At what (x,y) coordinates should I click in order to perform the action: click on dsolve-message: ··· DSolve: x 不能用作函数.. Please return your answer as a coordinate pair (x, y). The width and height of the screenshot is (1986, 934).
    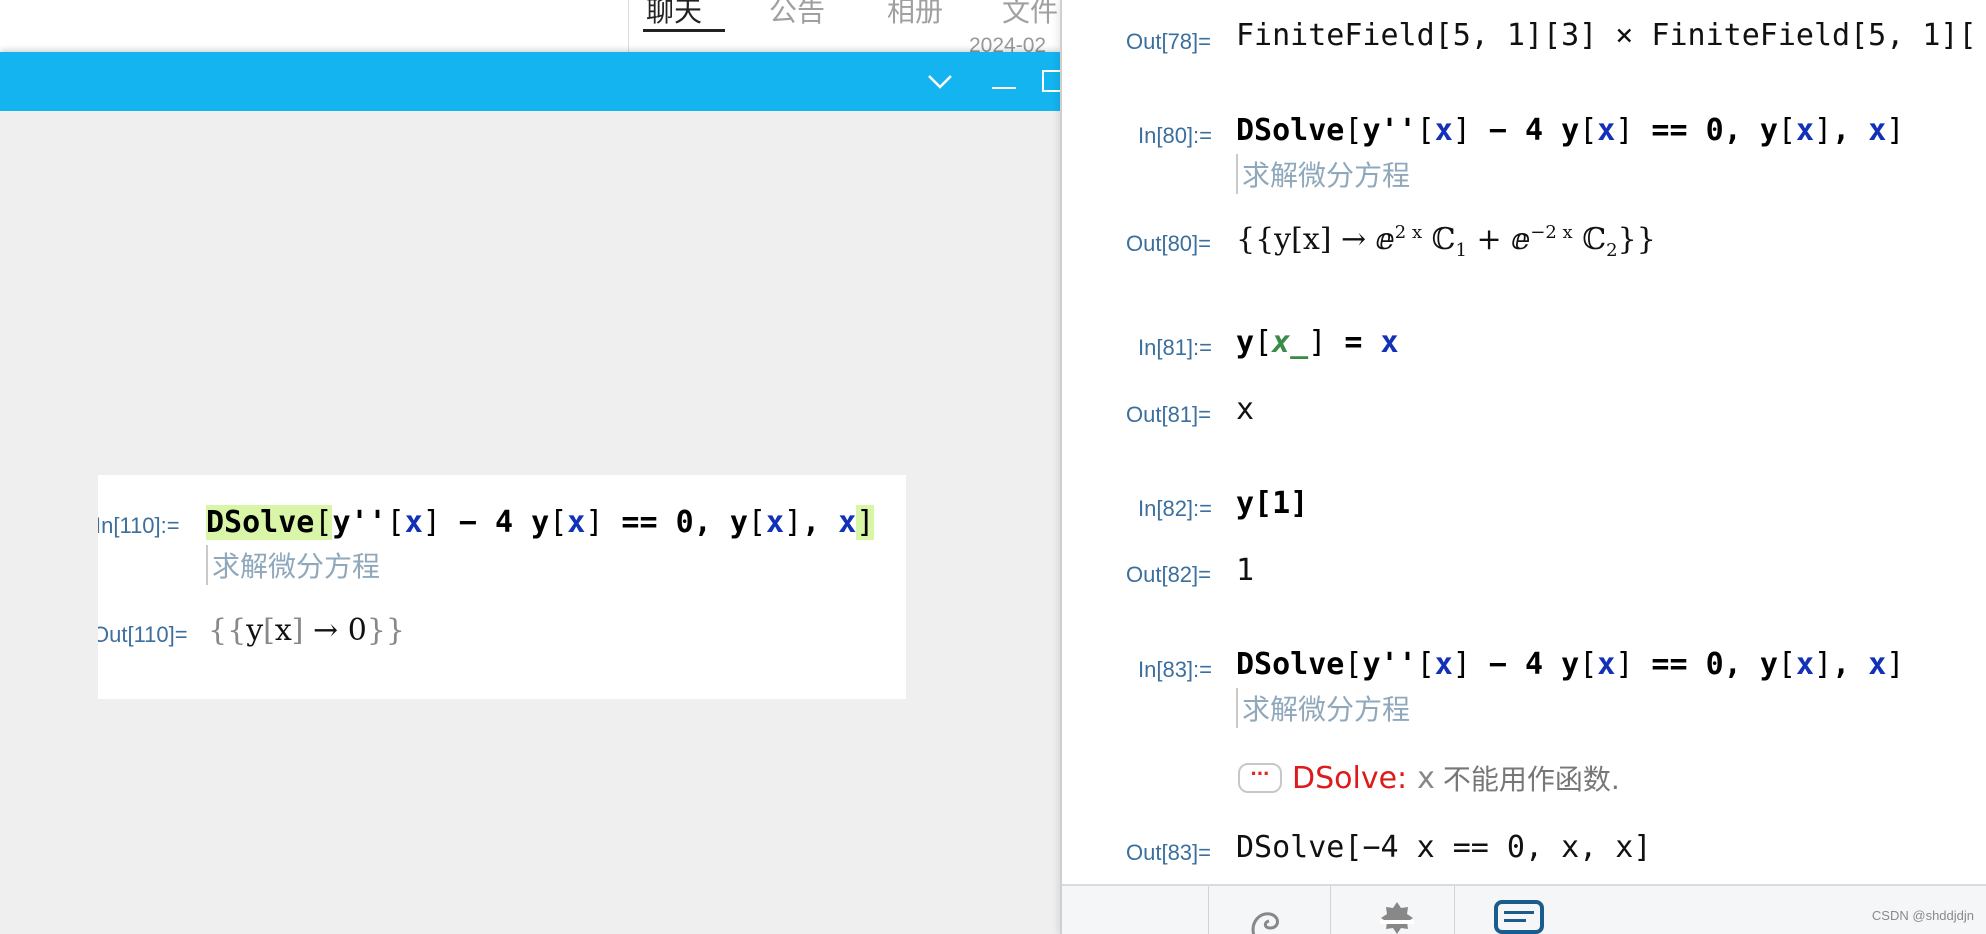
    Looking at the image, I should click on (1429, 778).